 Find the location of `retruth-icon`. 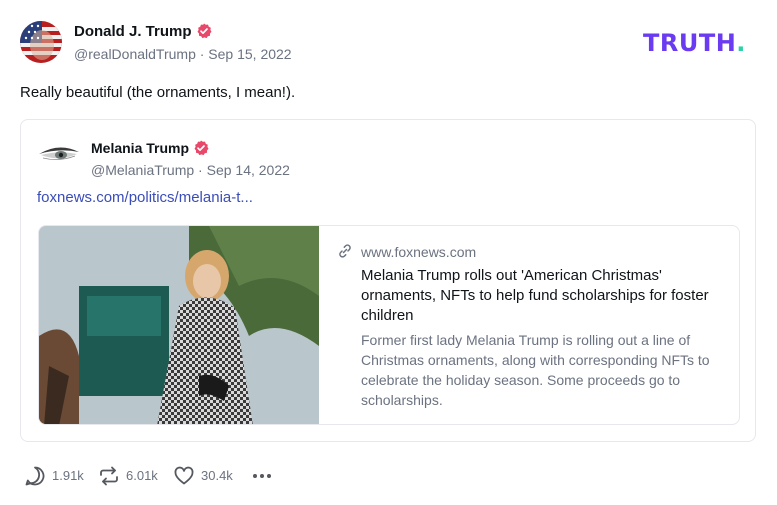

retruth-icon is located at coordinates (109, 476).